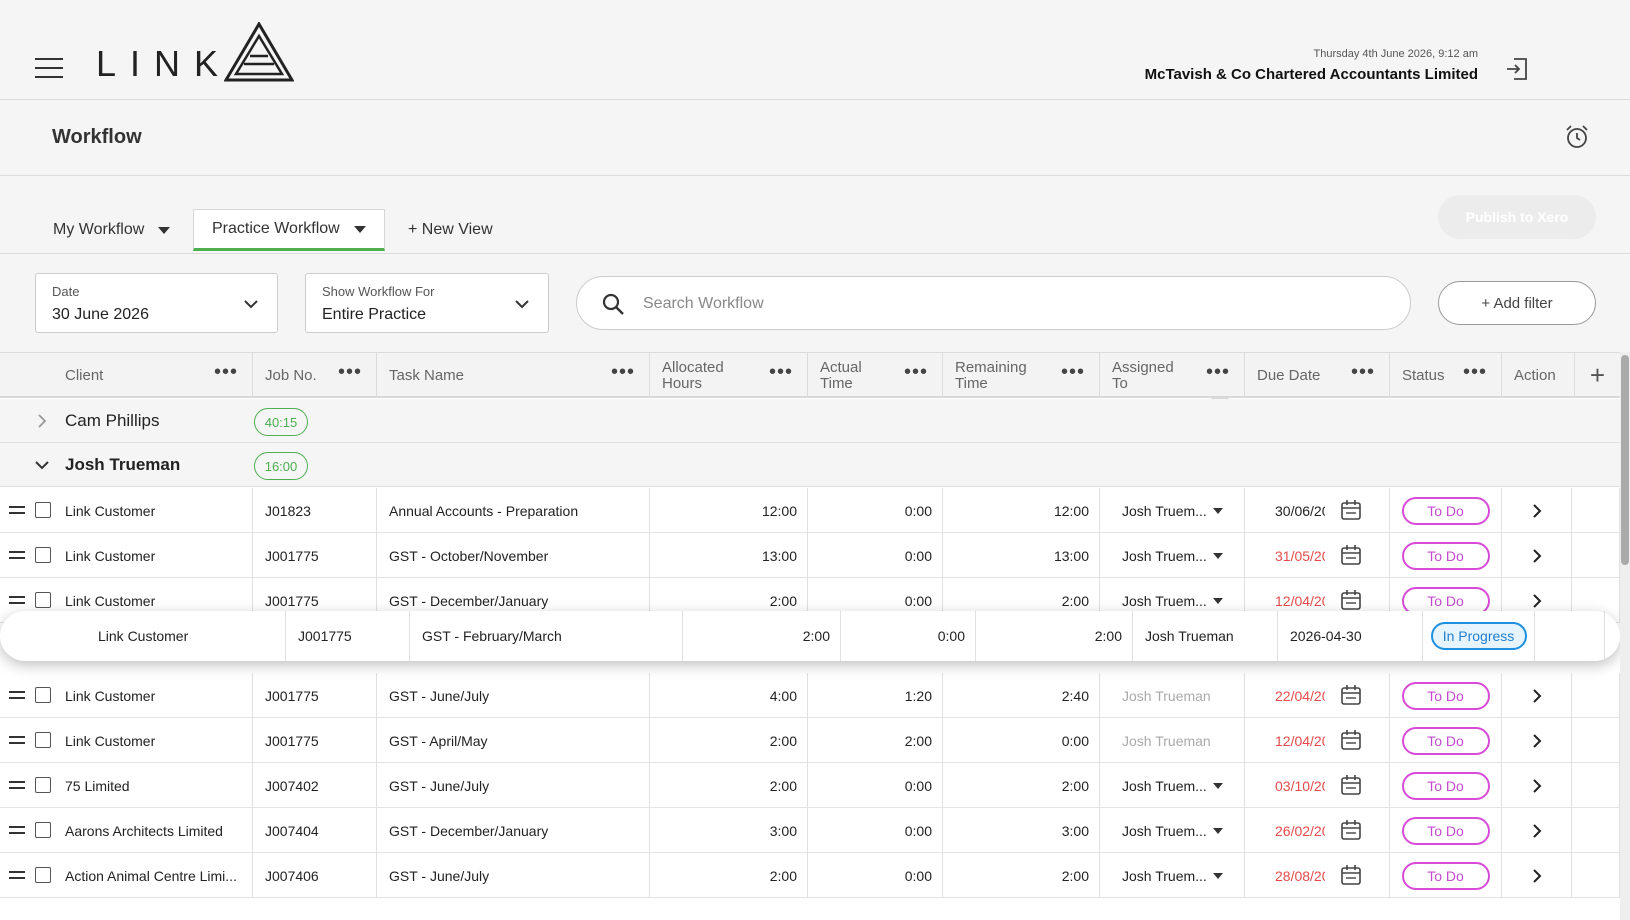 This screenshot has height=920, width=1630. Describe the element at coordinates (450, 230) in the screenshot. I see `new-view-button: + New View` at that location.